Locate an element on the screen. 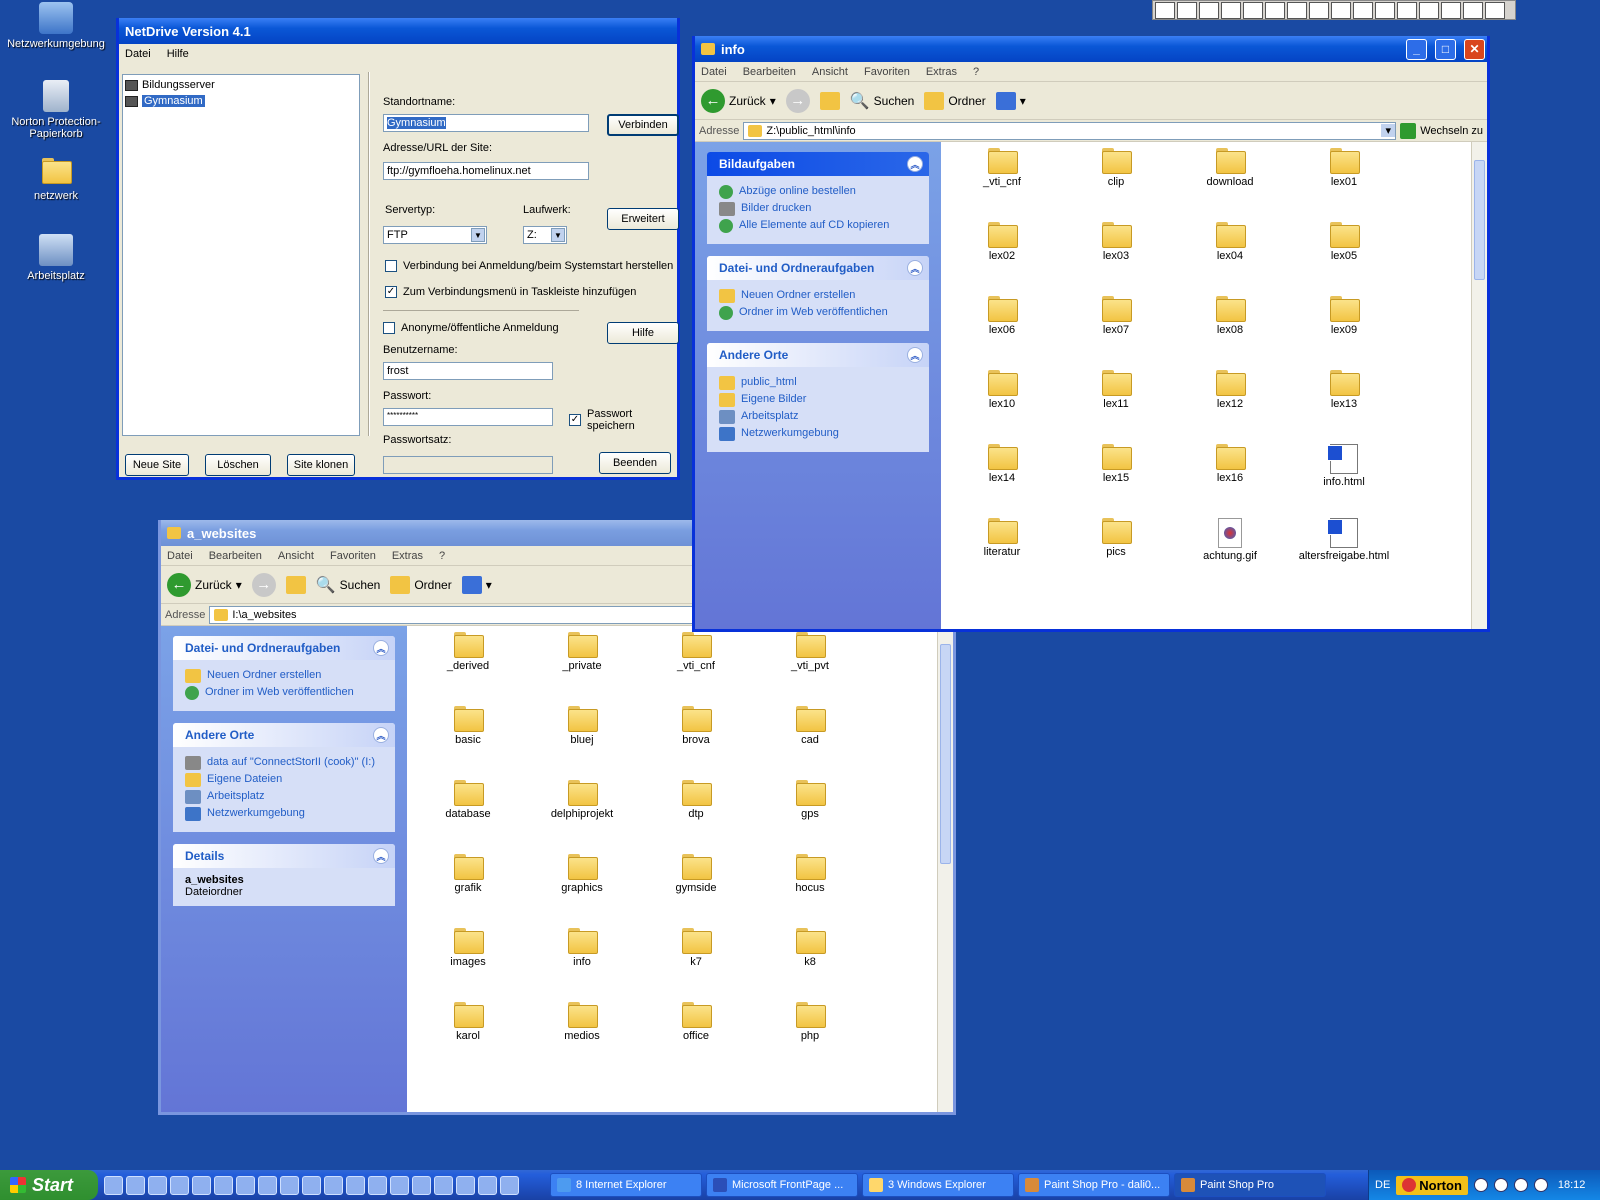 The height and width of the screenshot is (1200, 1600). pass-input: ********** is located at coordinates (468, 417).